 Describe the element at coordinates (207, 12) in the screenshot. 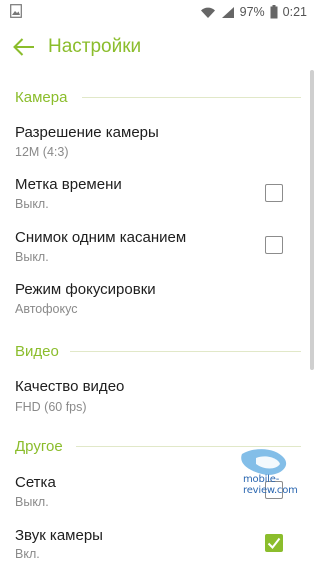

I see `wifi-icon` at that location.